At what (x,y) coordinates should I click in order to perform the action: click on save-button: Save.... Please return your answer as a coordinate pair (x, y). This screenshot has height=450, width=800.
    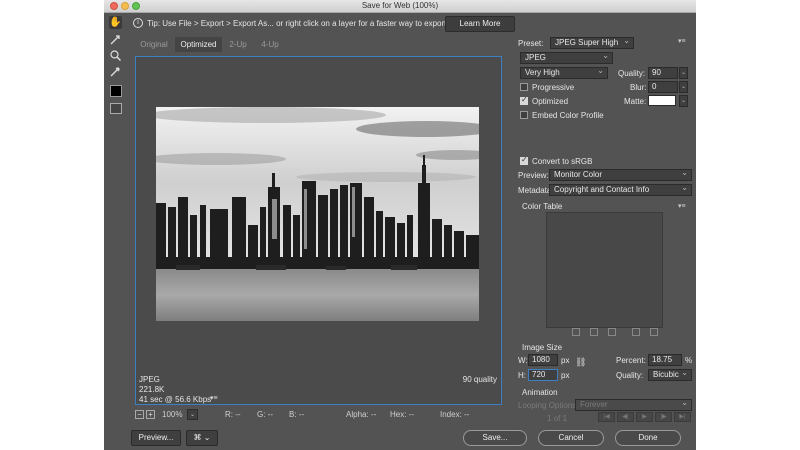
    Looking at the image, I should click on (495, 438).